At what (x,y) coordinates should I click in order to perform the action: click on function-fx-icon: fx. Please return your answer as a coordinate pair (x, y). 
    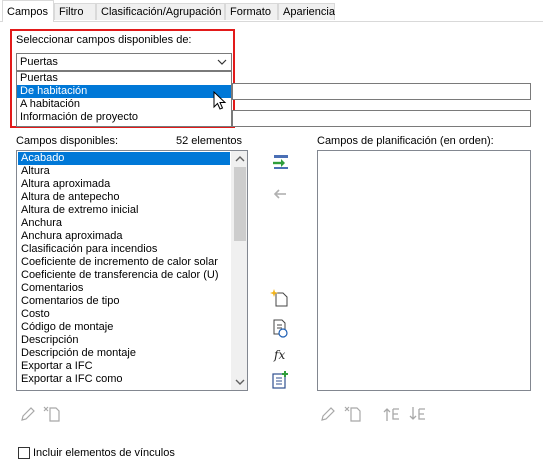
    Looking at the image, I should click on (279, 355).